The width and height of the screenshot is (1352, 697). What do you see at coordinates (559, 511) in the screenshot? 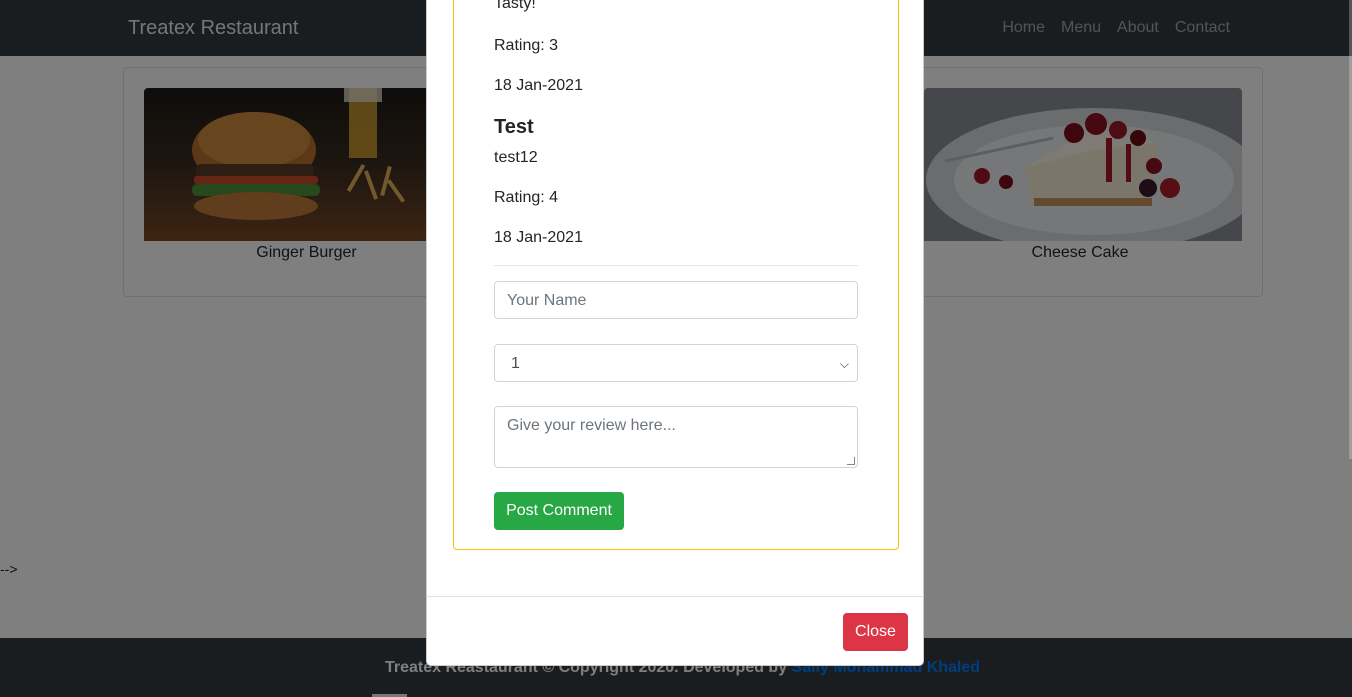
I see `post-comment-button: Post Comment` at bounding box center [559, 511].